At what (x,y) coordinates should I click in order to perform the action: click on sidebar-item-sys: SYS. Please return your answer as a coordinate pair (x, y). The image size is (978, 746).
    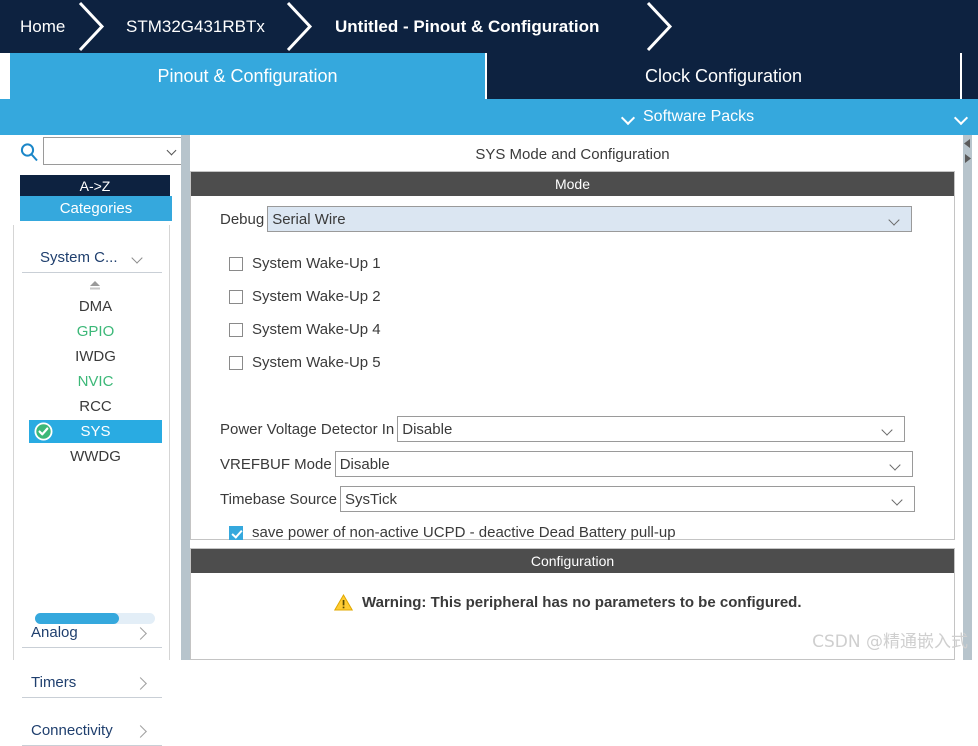
    Looking at the image, I should click on (95, 431).